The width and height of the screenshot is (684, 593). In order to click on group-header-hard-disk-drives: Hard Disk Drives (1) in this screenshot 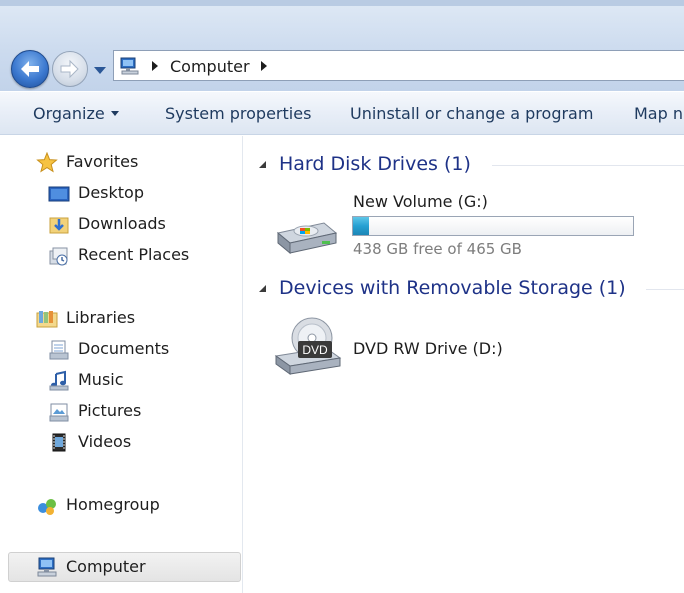, I will do `click(471, 165)`.